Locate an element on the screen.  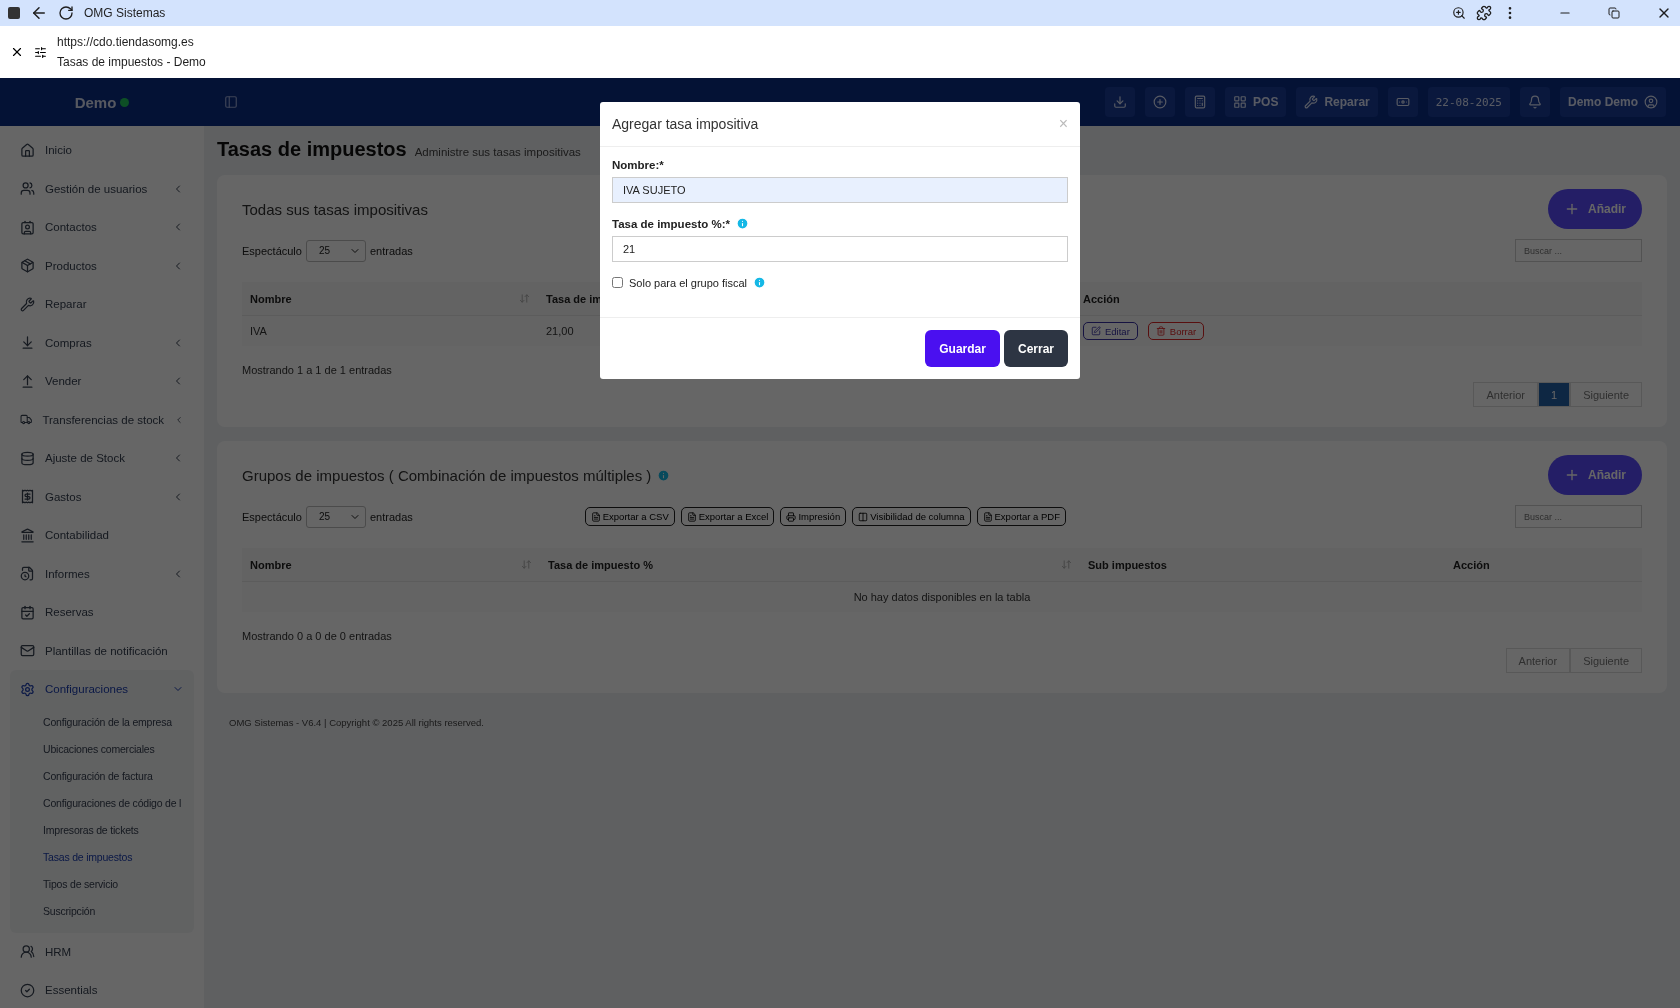
sidebar-item: Essentials is located at coordinates (102, 989).